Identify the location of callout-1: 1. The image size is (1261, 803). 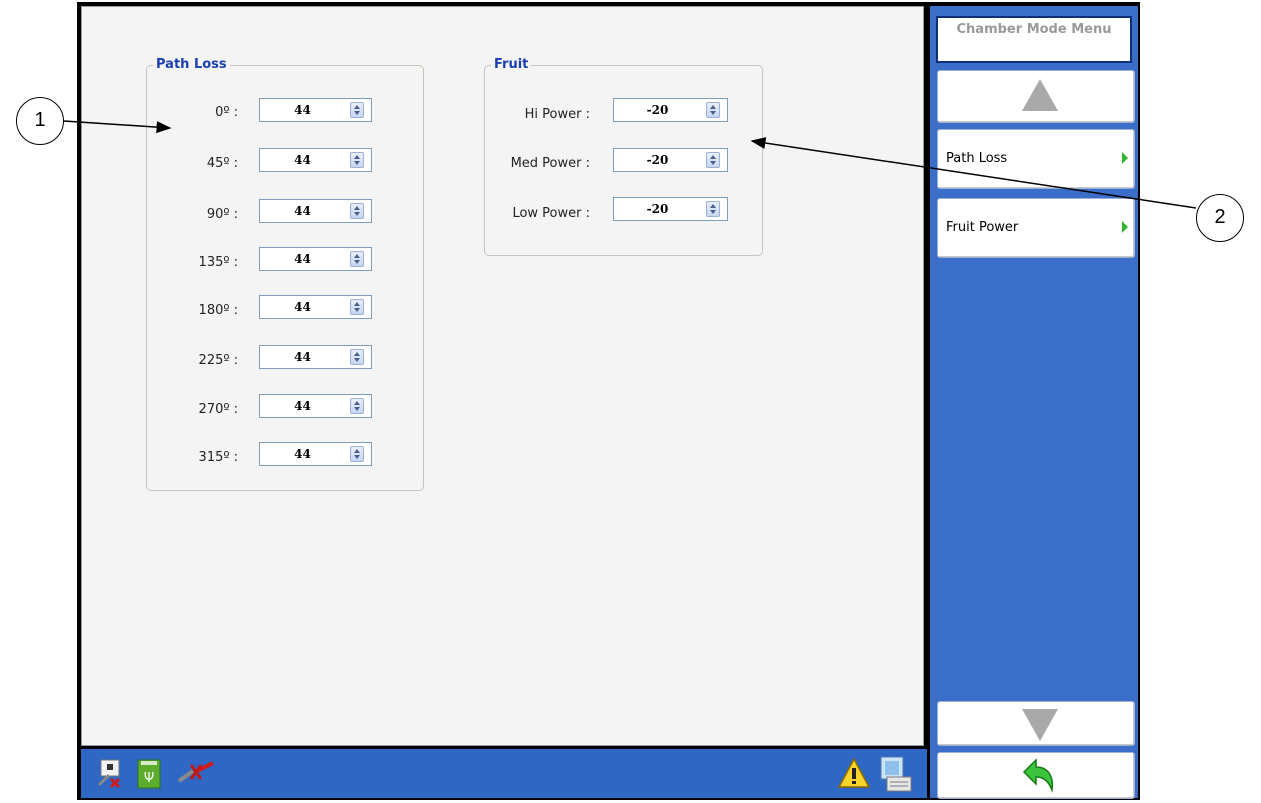
(40, 121).